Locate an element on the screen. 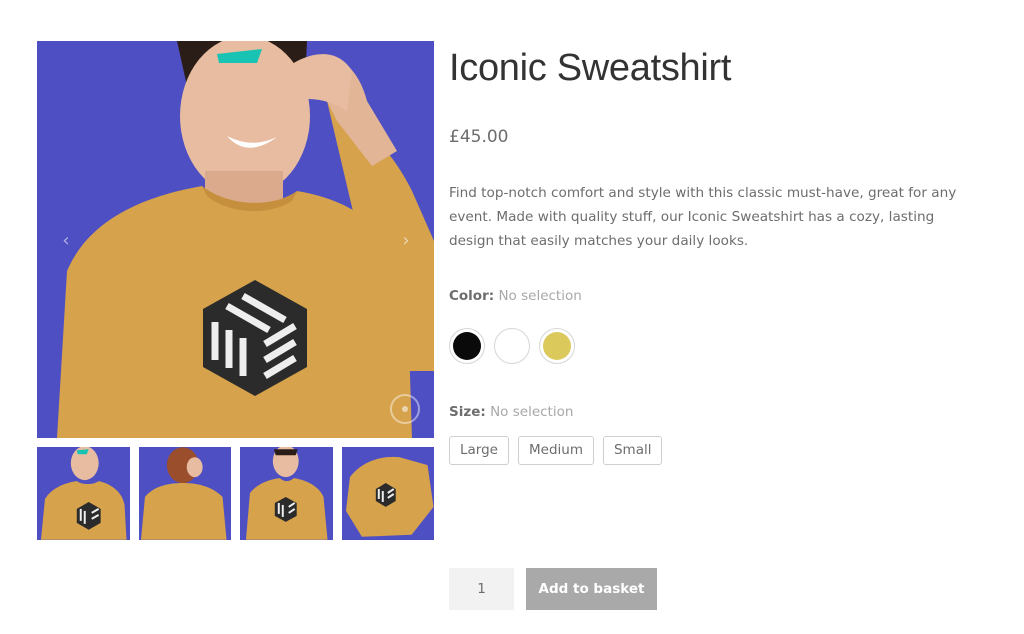 This screenshot has height=634, width=1024. color-swatch-yellow is located at coordinates (557, 346).